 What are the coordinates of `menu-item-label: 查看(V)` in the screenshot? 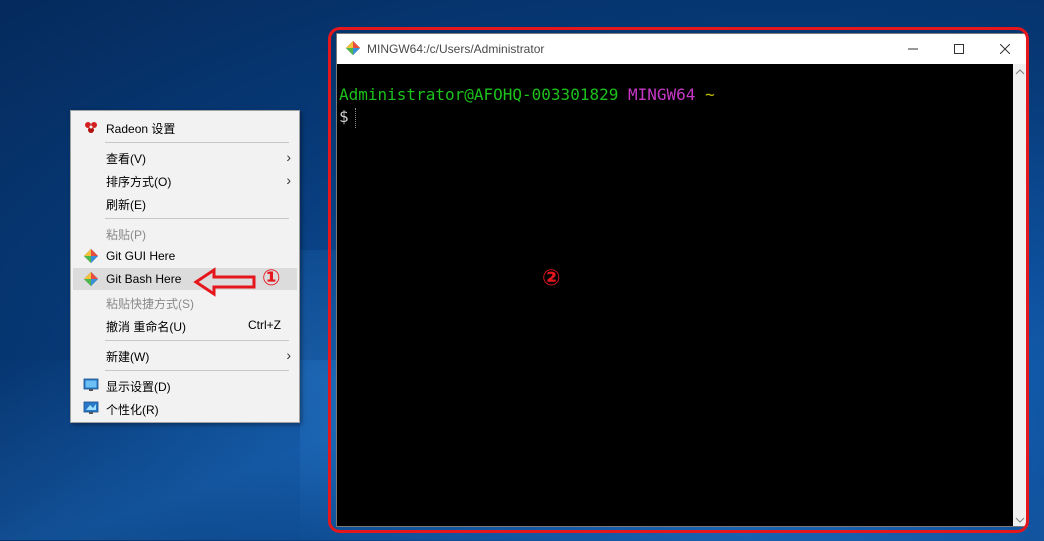 It's located at (126, 159).